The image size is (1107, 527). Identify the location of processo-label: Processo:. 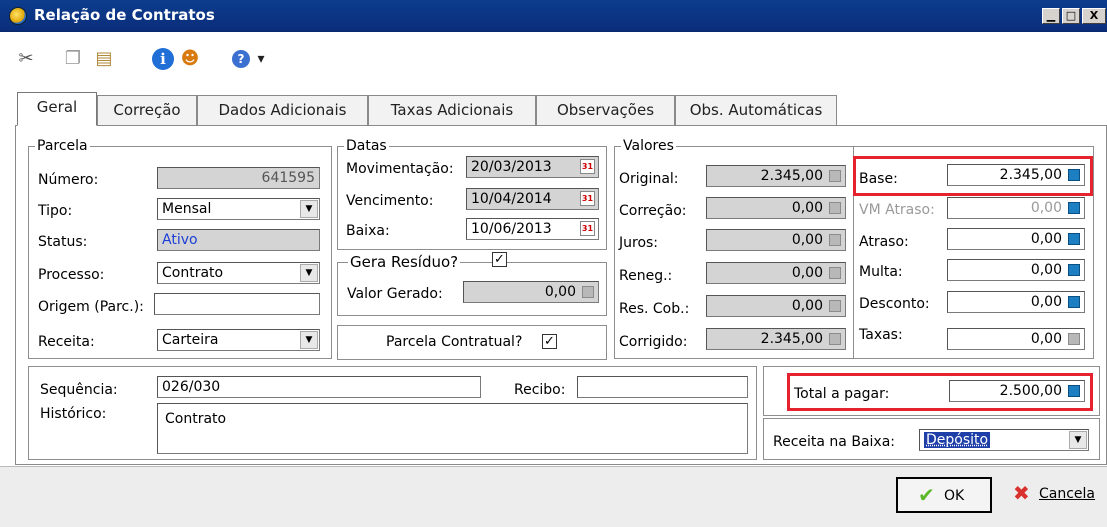
(71, 275).